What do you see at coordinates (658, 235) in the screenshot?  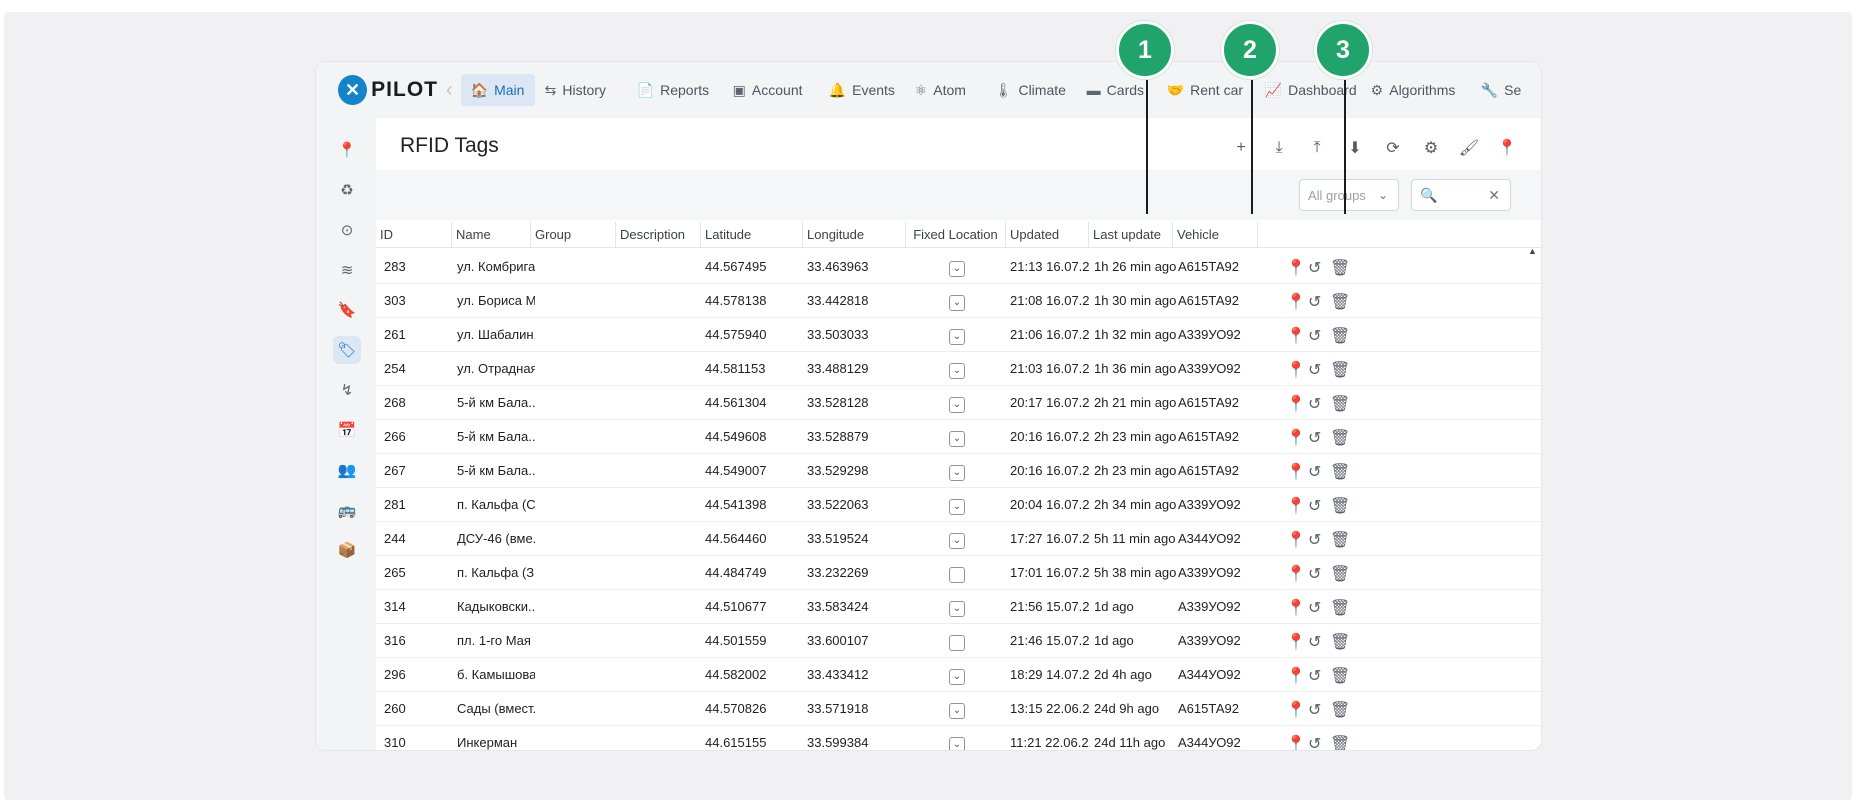 I see `column-header-description: Description` at bounding box center [658, 235].